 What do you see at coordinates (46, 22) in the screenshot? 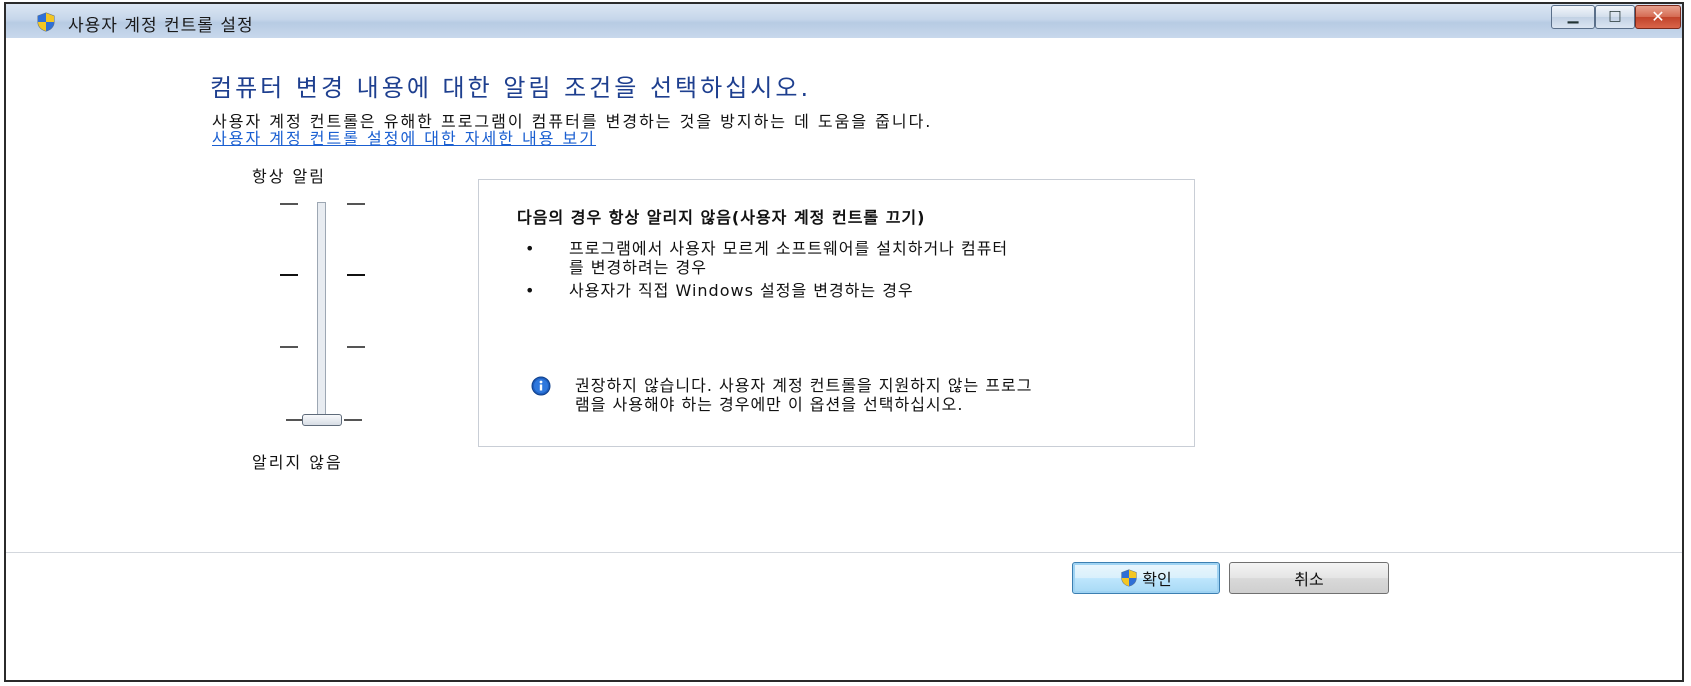
I see `uac-shield-icon` at bounding box center [46, 22].